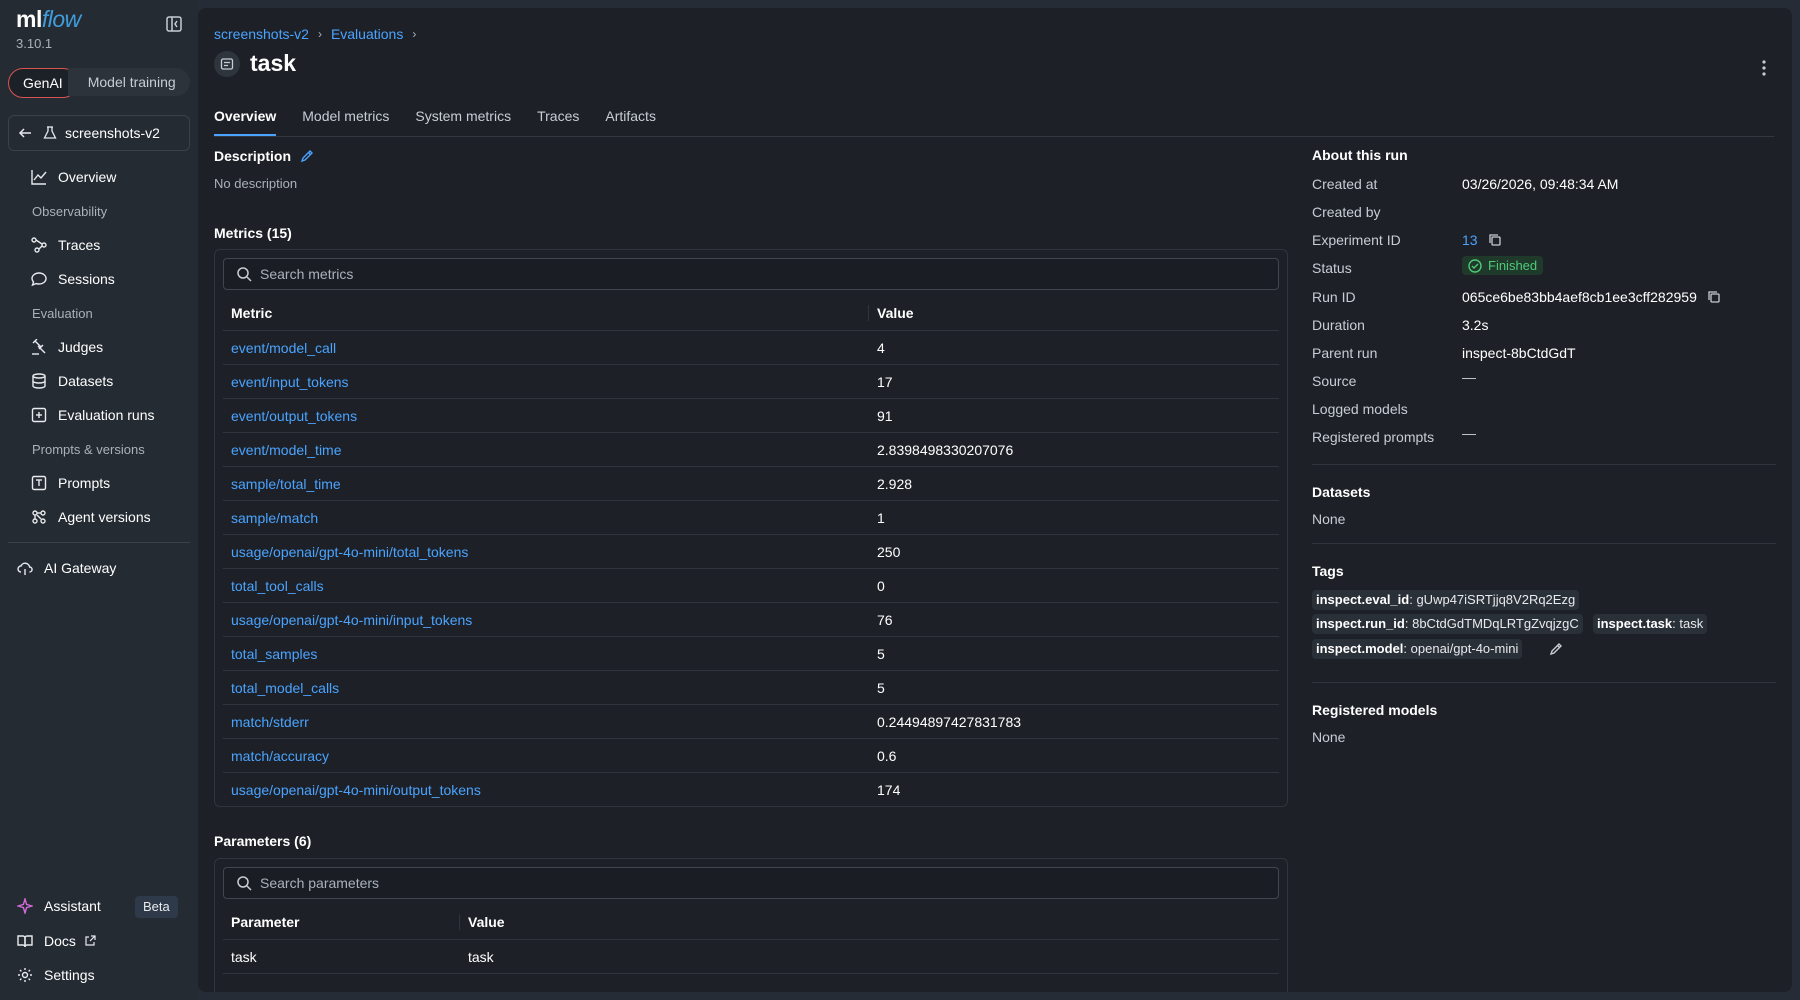  What do you see at coordinates (92, 415) in the screenshot?
I see `sidebar-item-evaluation-runs: Evaluation runs` at bounding box center [92, 415].